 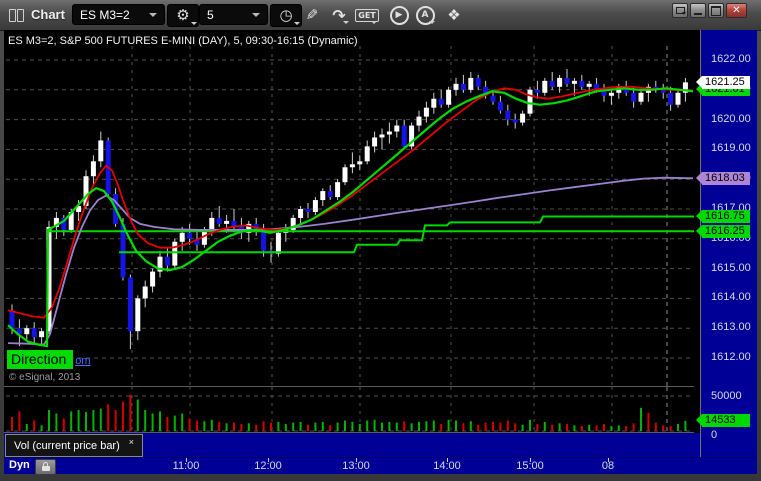 What do you see at coordinates (312, 15) in the screenshot?
I see `draw-tool-button: ✎` at bounding box center [312, 15].